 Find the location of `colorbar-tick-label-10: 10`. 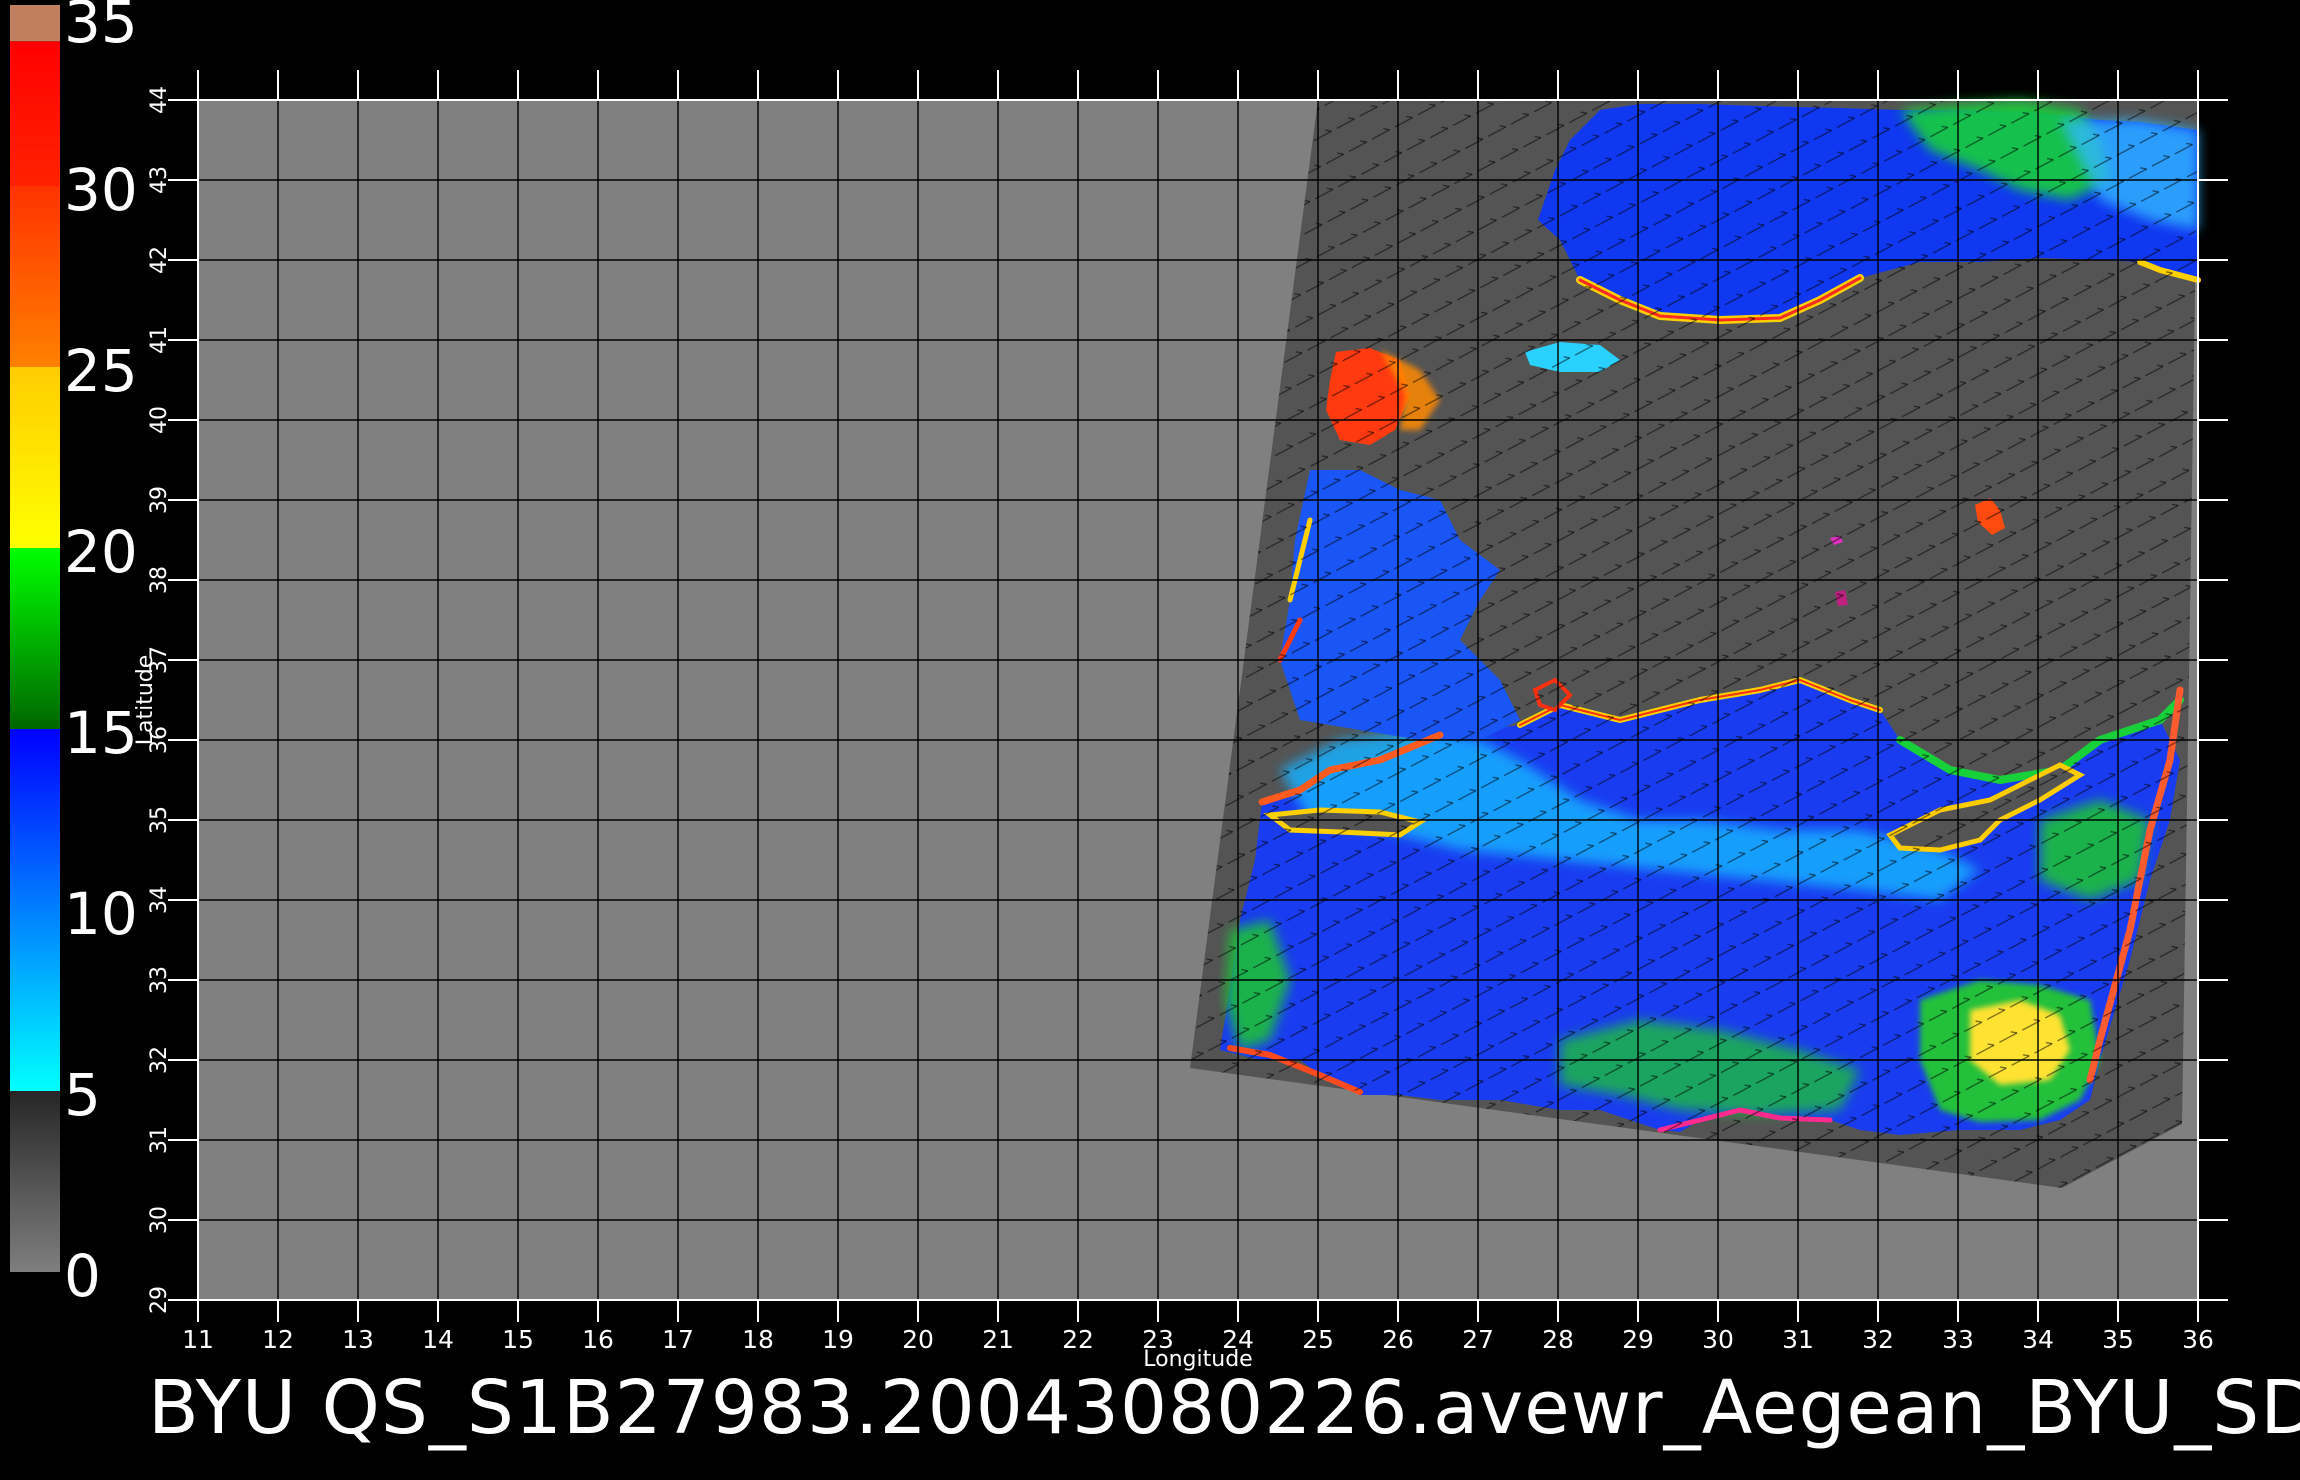

colorbar-tick-label-10: 10 is located at coordinates (101, 914).